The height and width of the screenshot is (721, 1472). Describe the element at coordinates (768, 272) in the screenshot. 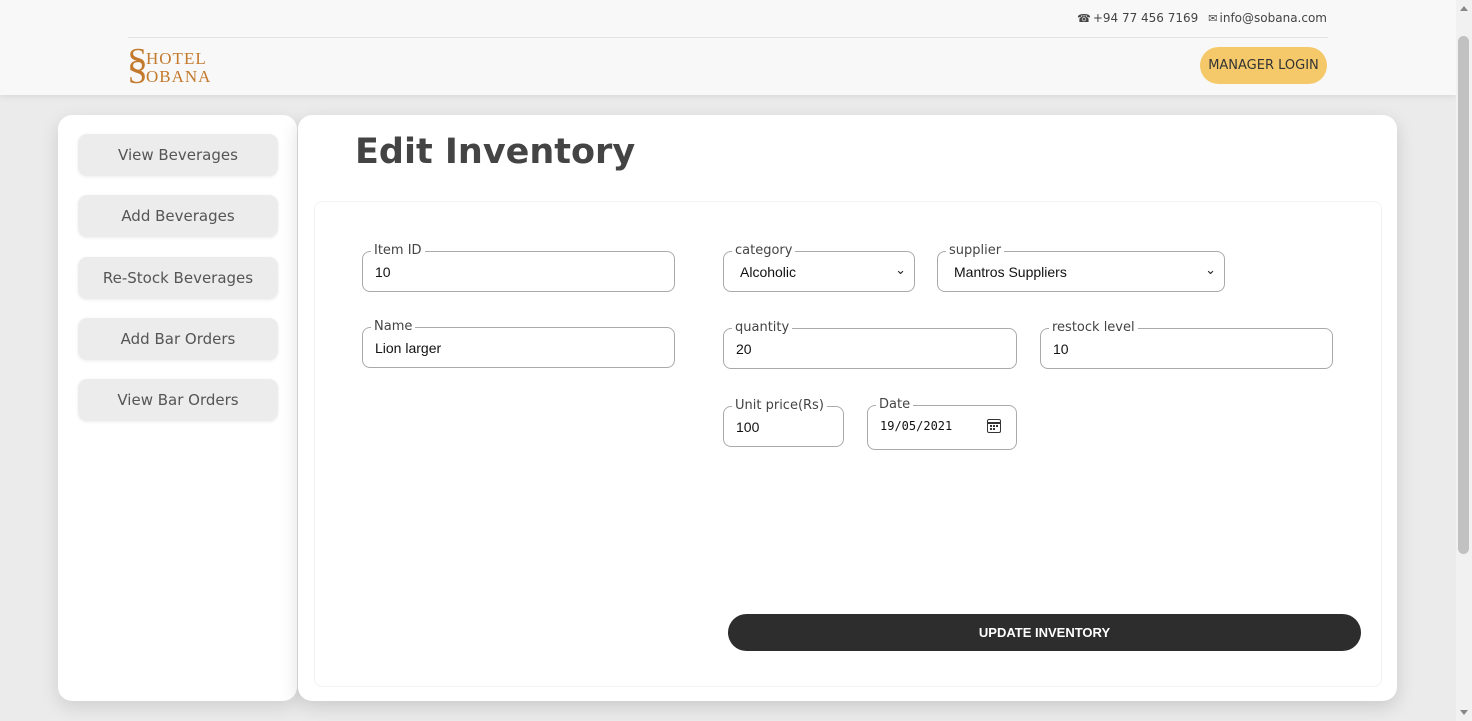

I see `category-value: Alcoholic` at that location.